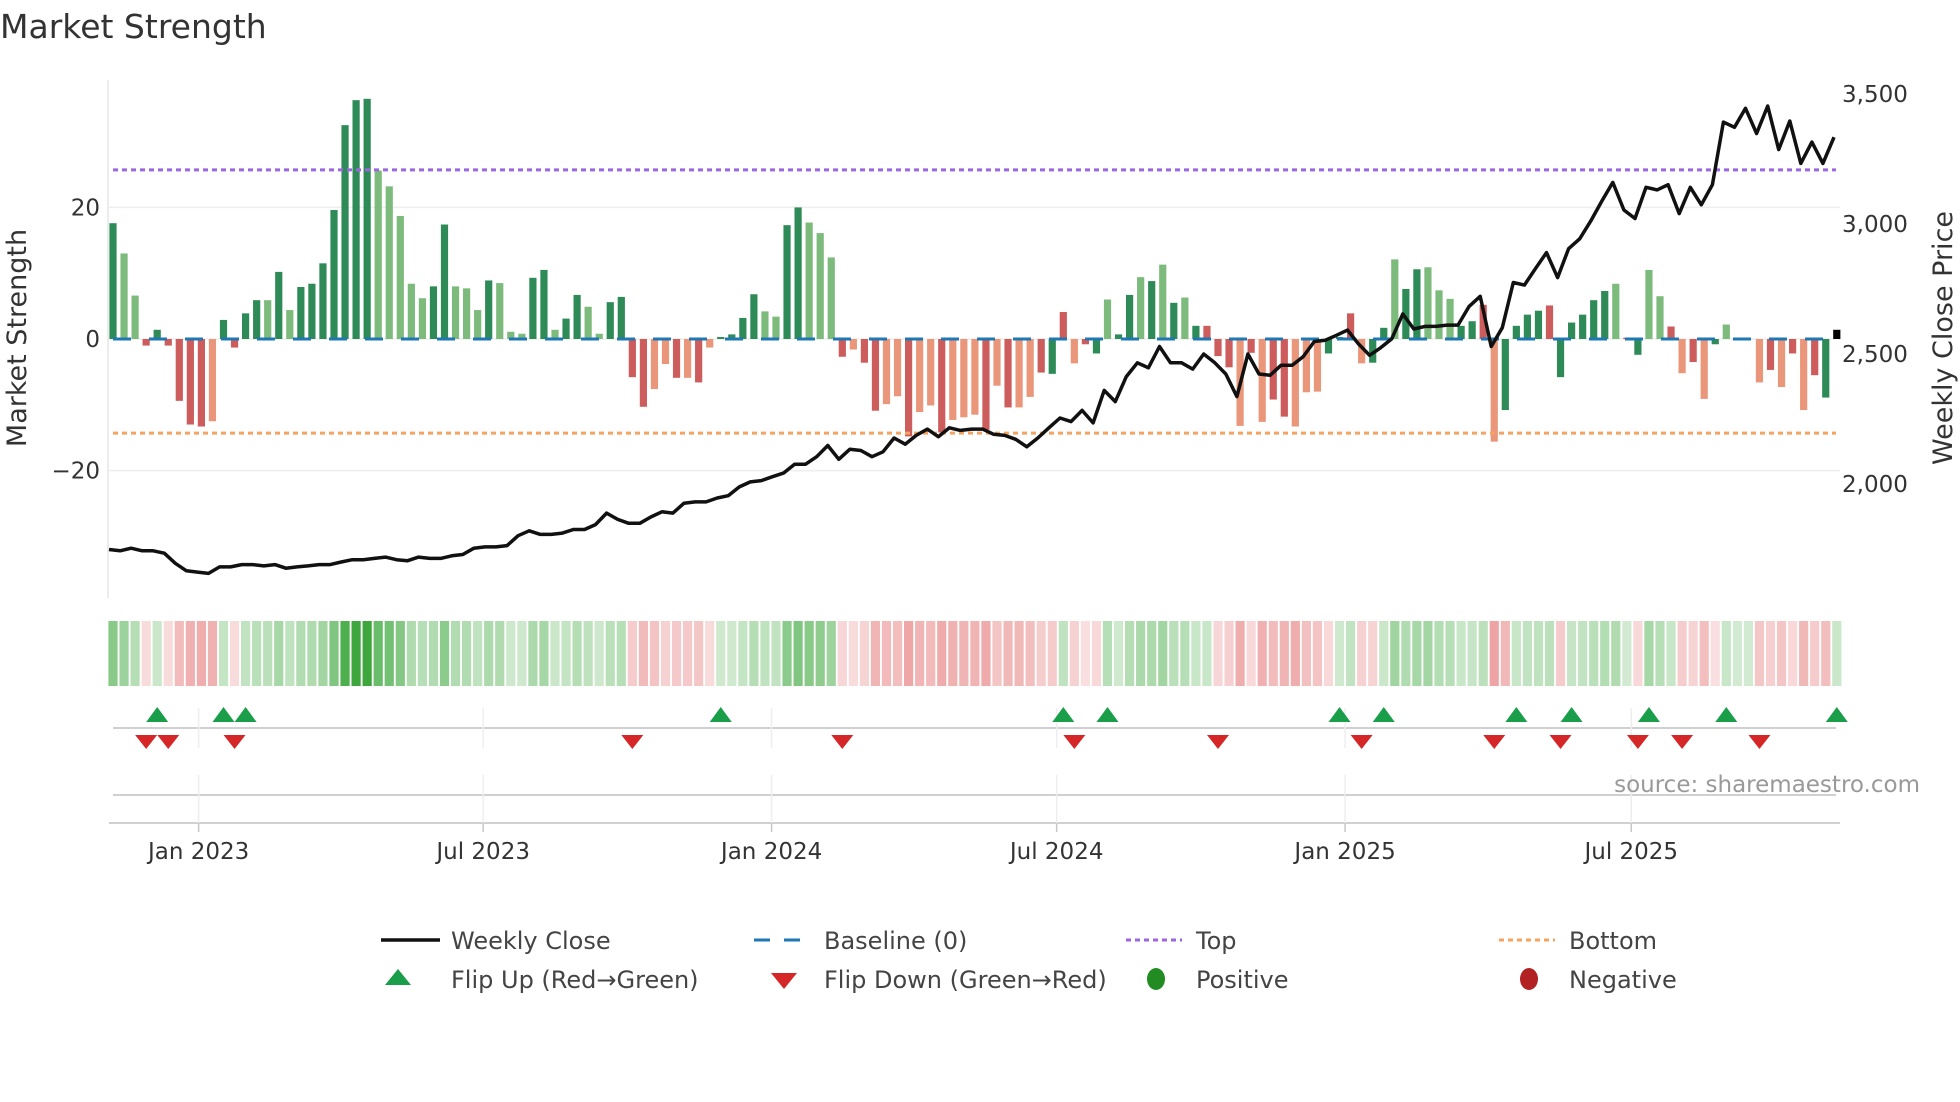 The image size is (1960, 1102). I want to click on legend-top: Top, so click(1216, 941).